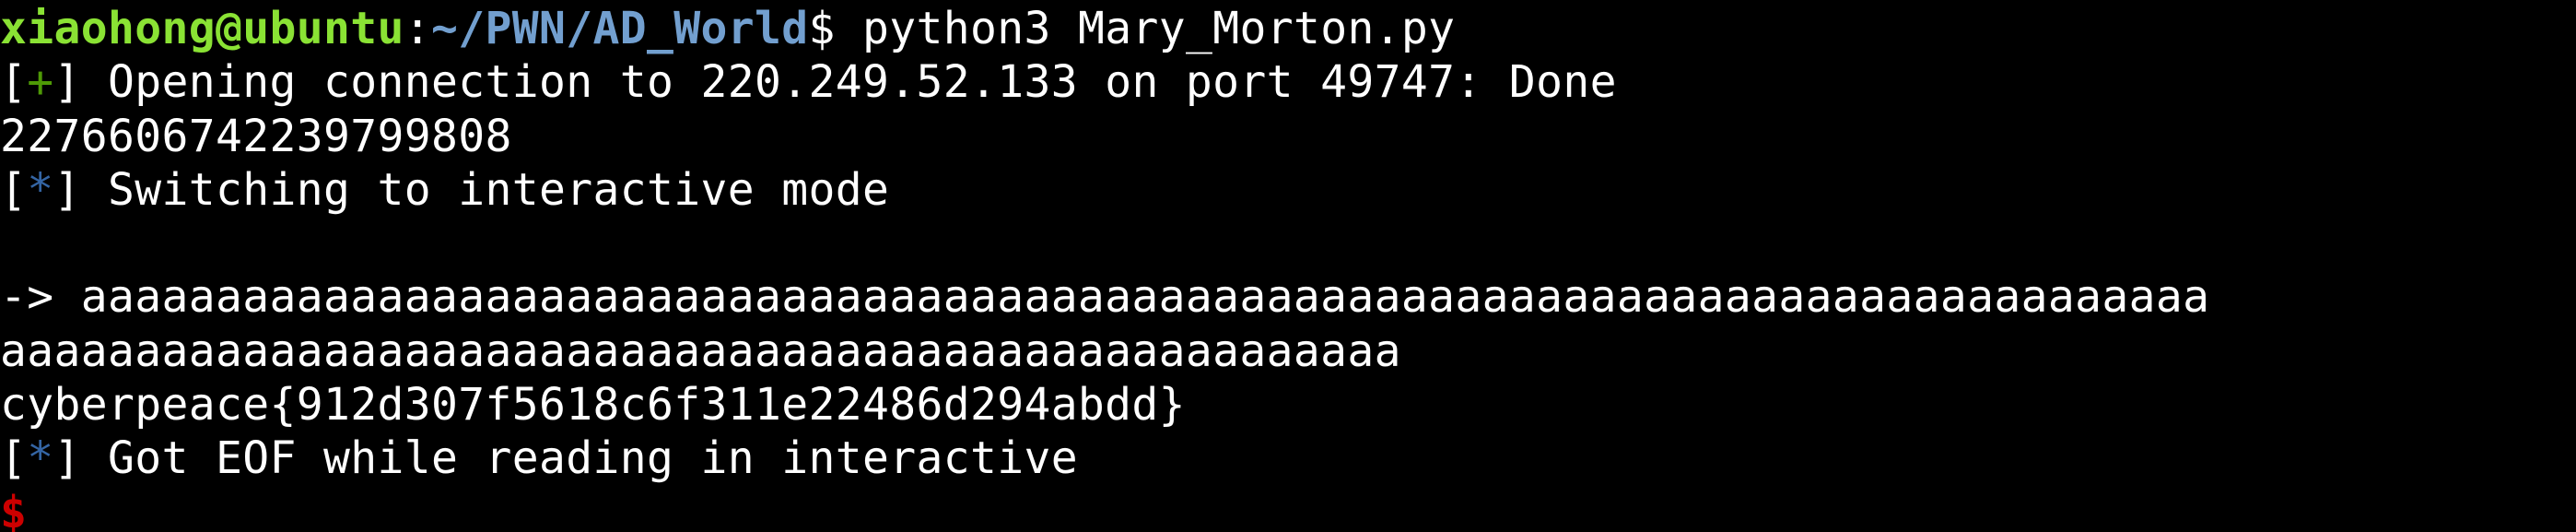 The image size is (2576, 532). Describe the element at coordinates (14, 509) in the screenshot. I see `final-prompt-symbol: $` at that location.